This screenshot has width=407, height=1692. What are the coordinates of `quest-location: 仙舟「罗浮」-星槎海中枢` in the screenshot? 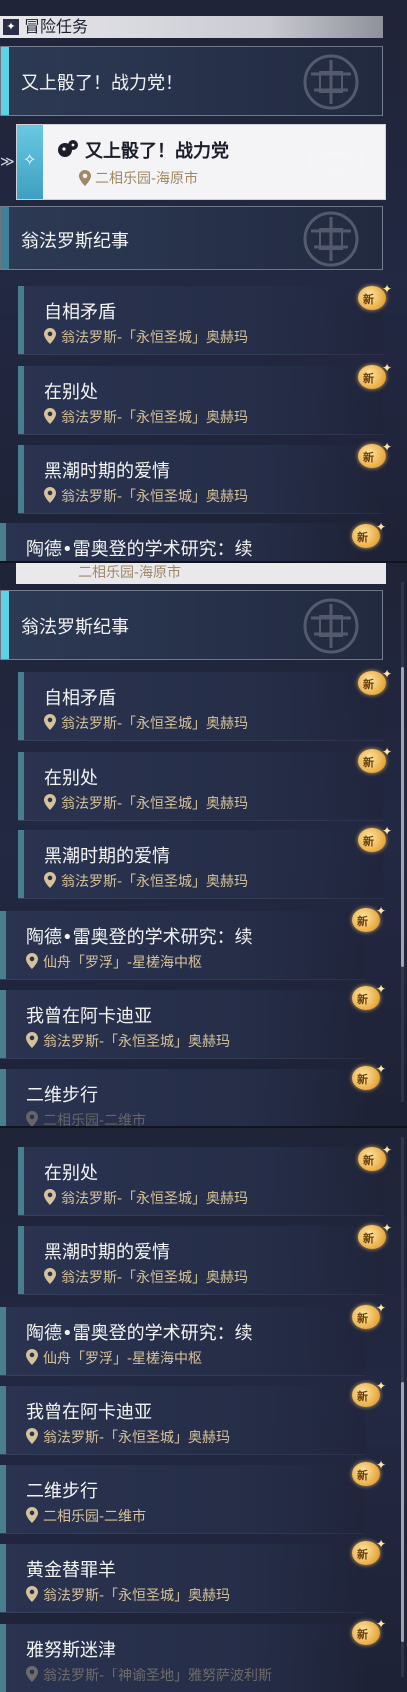 It's located at (123, 963).